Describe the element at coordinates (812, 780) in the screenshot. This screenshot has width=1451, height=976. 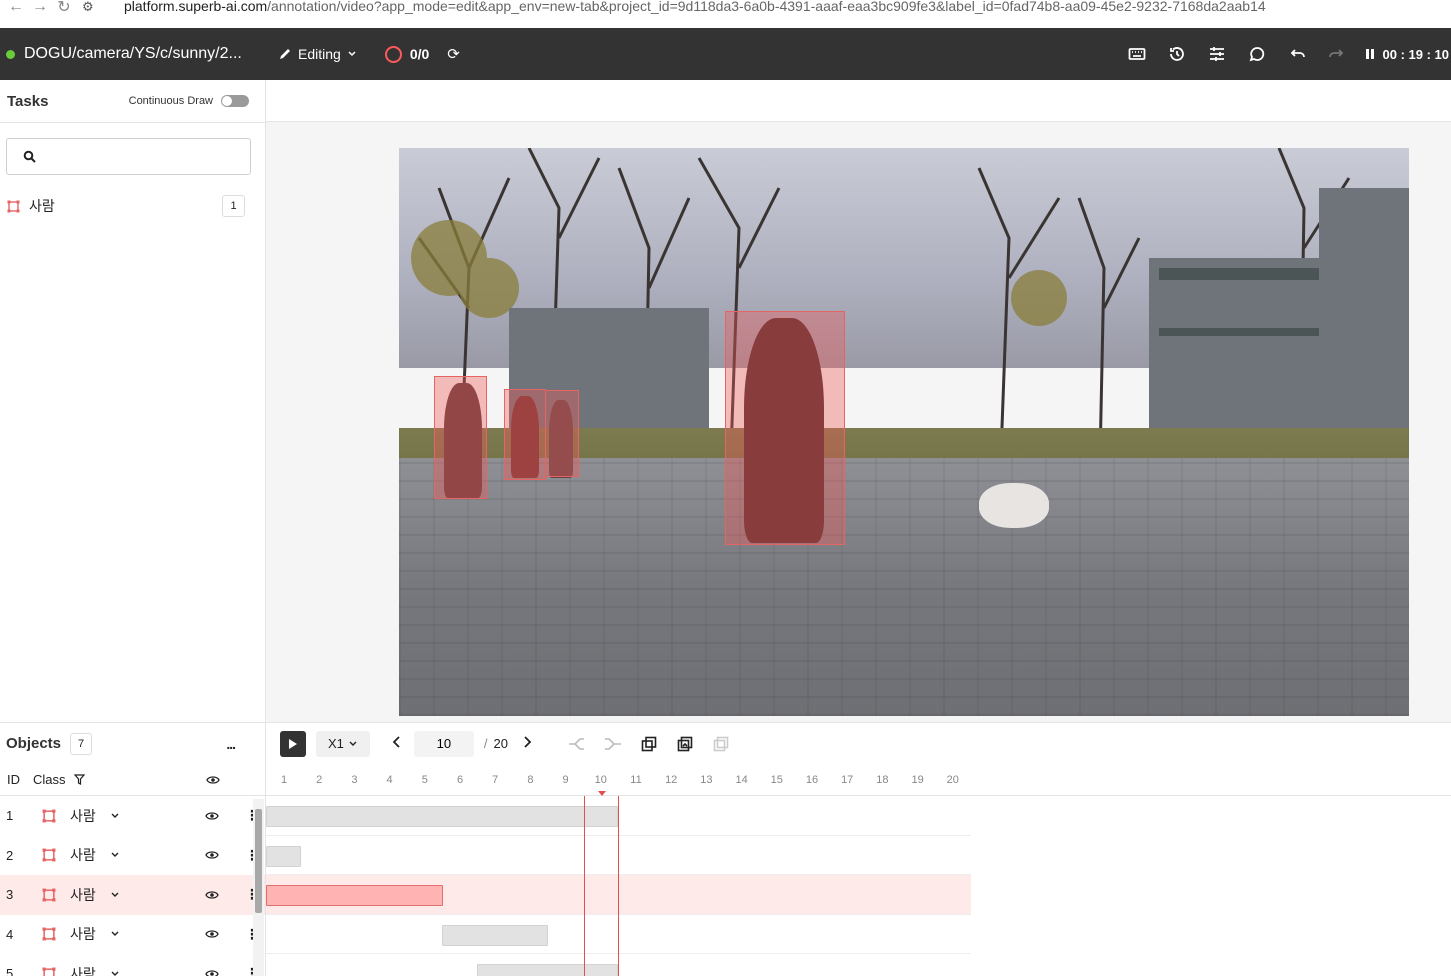
I see `frame-tick: 16` at that location.